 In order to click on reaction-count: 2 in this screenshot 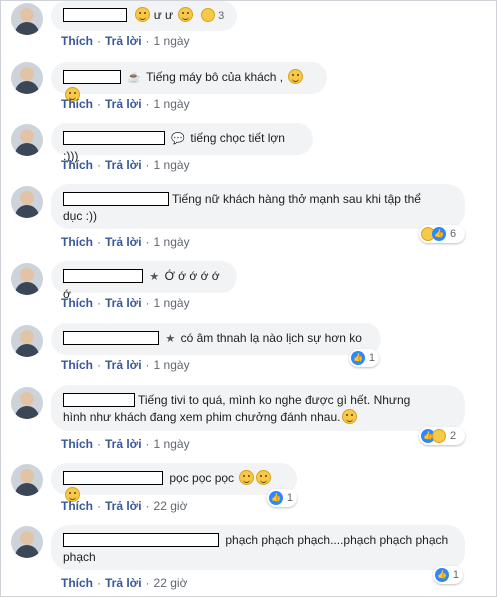, I will do `click(453, 436)`.